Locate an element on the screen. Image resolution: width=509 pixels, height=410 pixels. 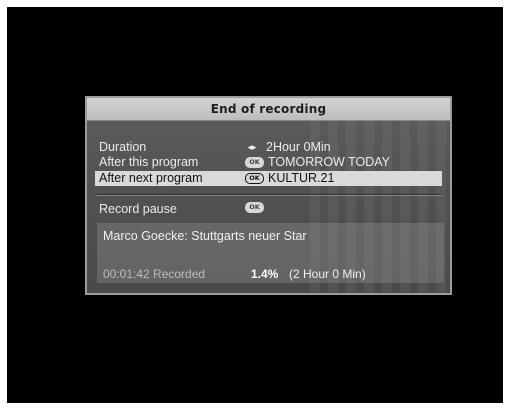
option-duration: Duration ◂▸ 2Hour 0Min is located at coordinates (271, 147).